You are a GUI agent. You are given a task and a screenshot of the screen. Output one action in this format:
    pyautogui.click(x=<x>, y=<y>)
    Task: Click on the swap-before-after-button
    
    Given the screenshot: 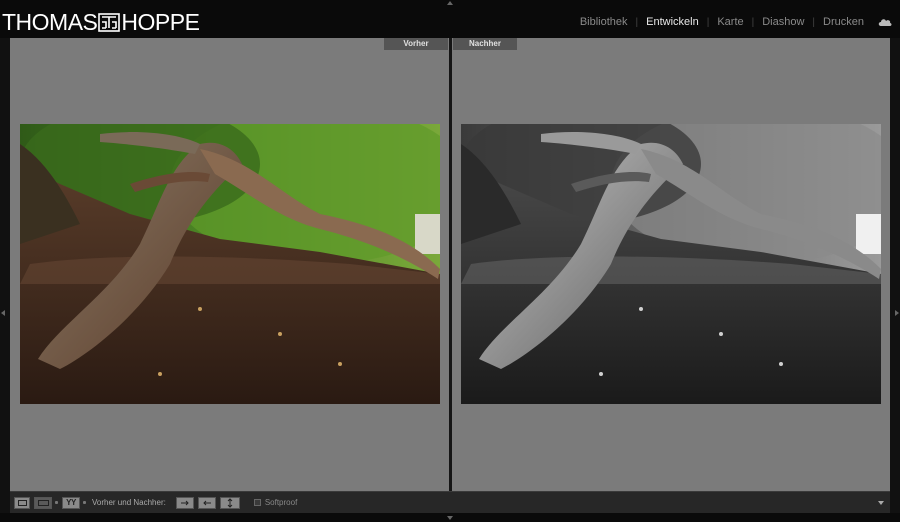 What is the action you would take?
    pyautogui.click(x=229, y=502)
    